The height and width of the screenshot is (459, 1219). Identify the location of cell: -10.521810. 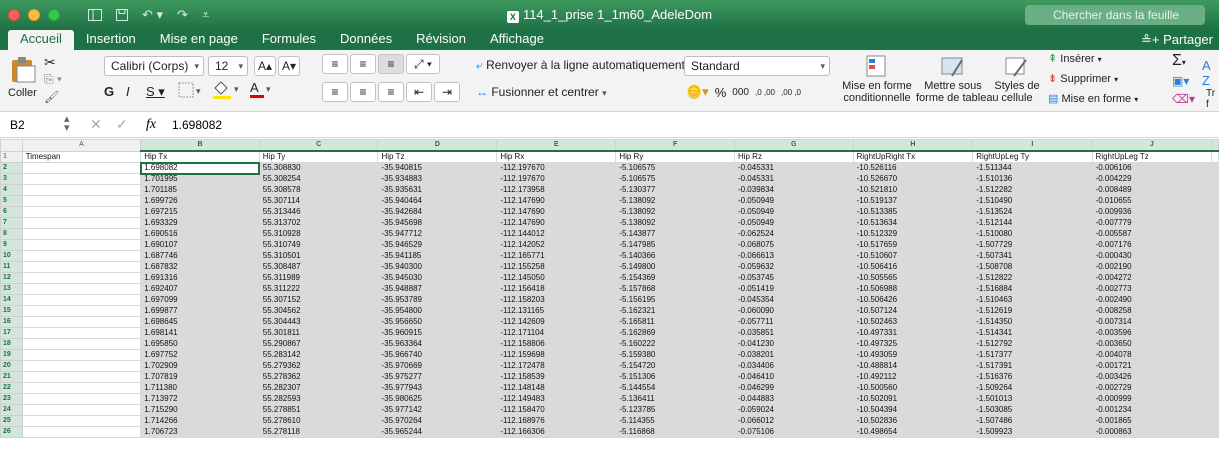
(913, 190).